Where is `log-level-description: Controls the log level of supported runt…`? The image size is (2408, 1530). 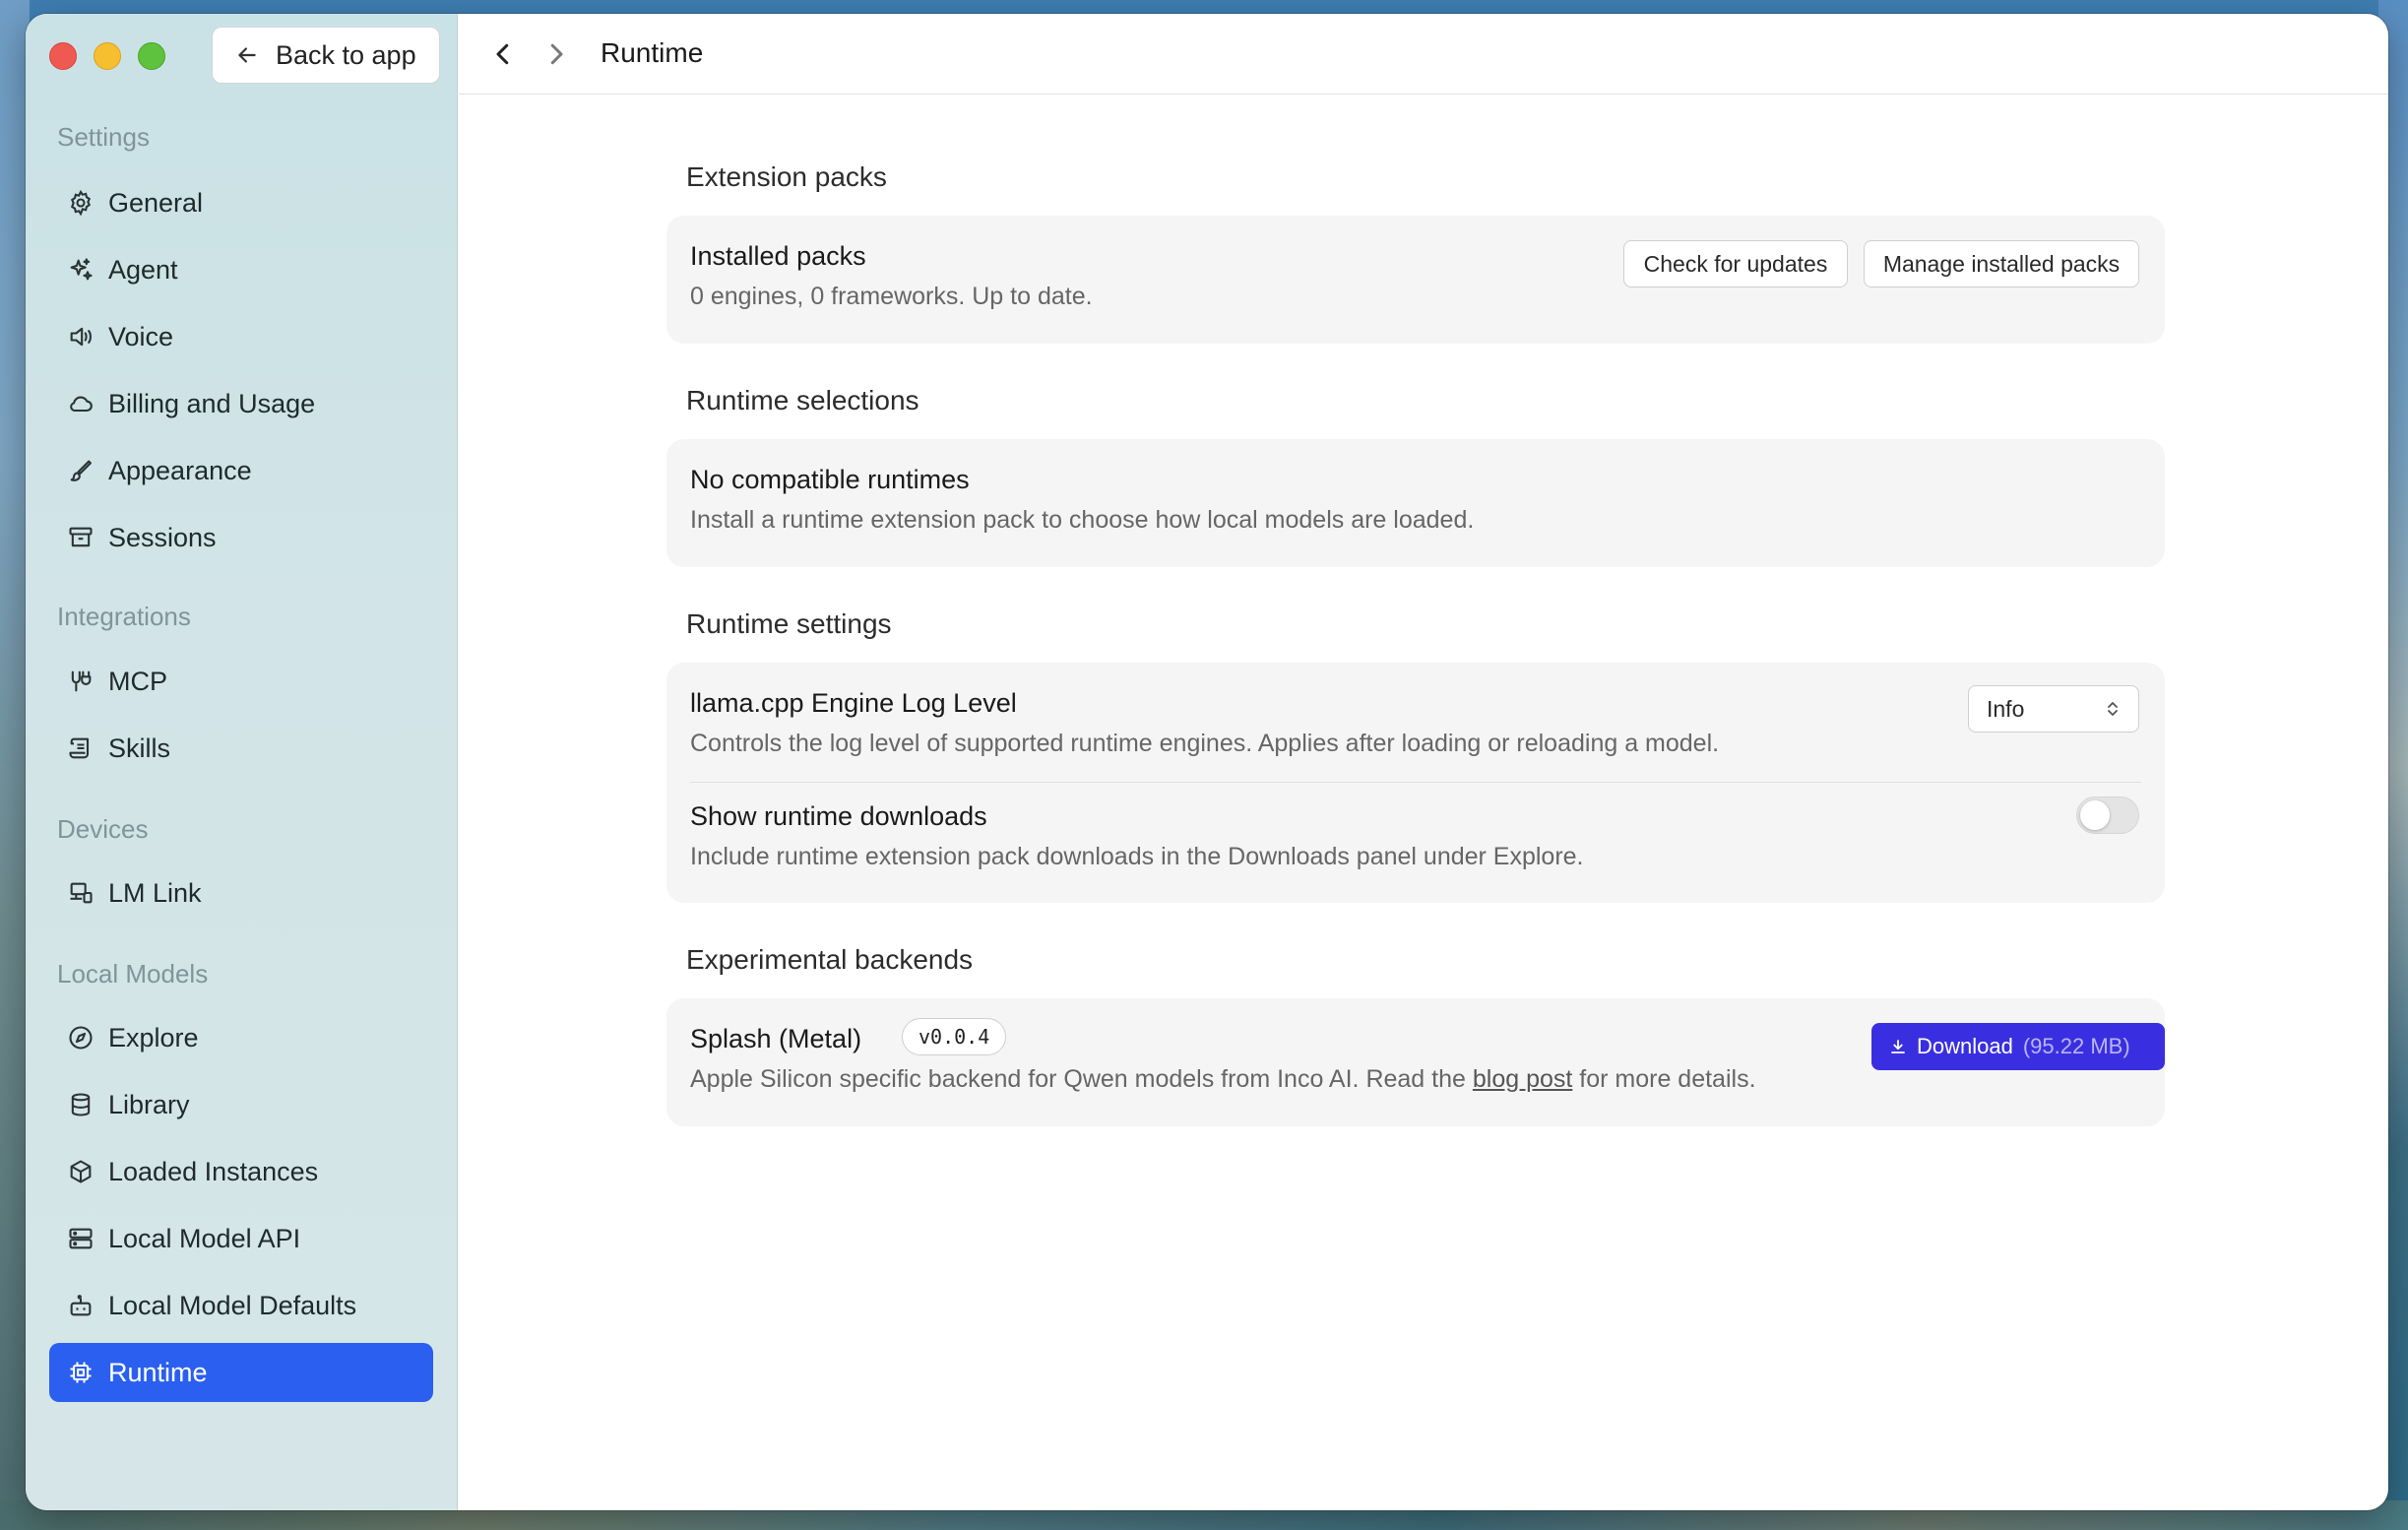 log-level-description: Controls the log level of supported runt… is located at coordinates (1205, 743).